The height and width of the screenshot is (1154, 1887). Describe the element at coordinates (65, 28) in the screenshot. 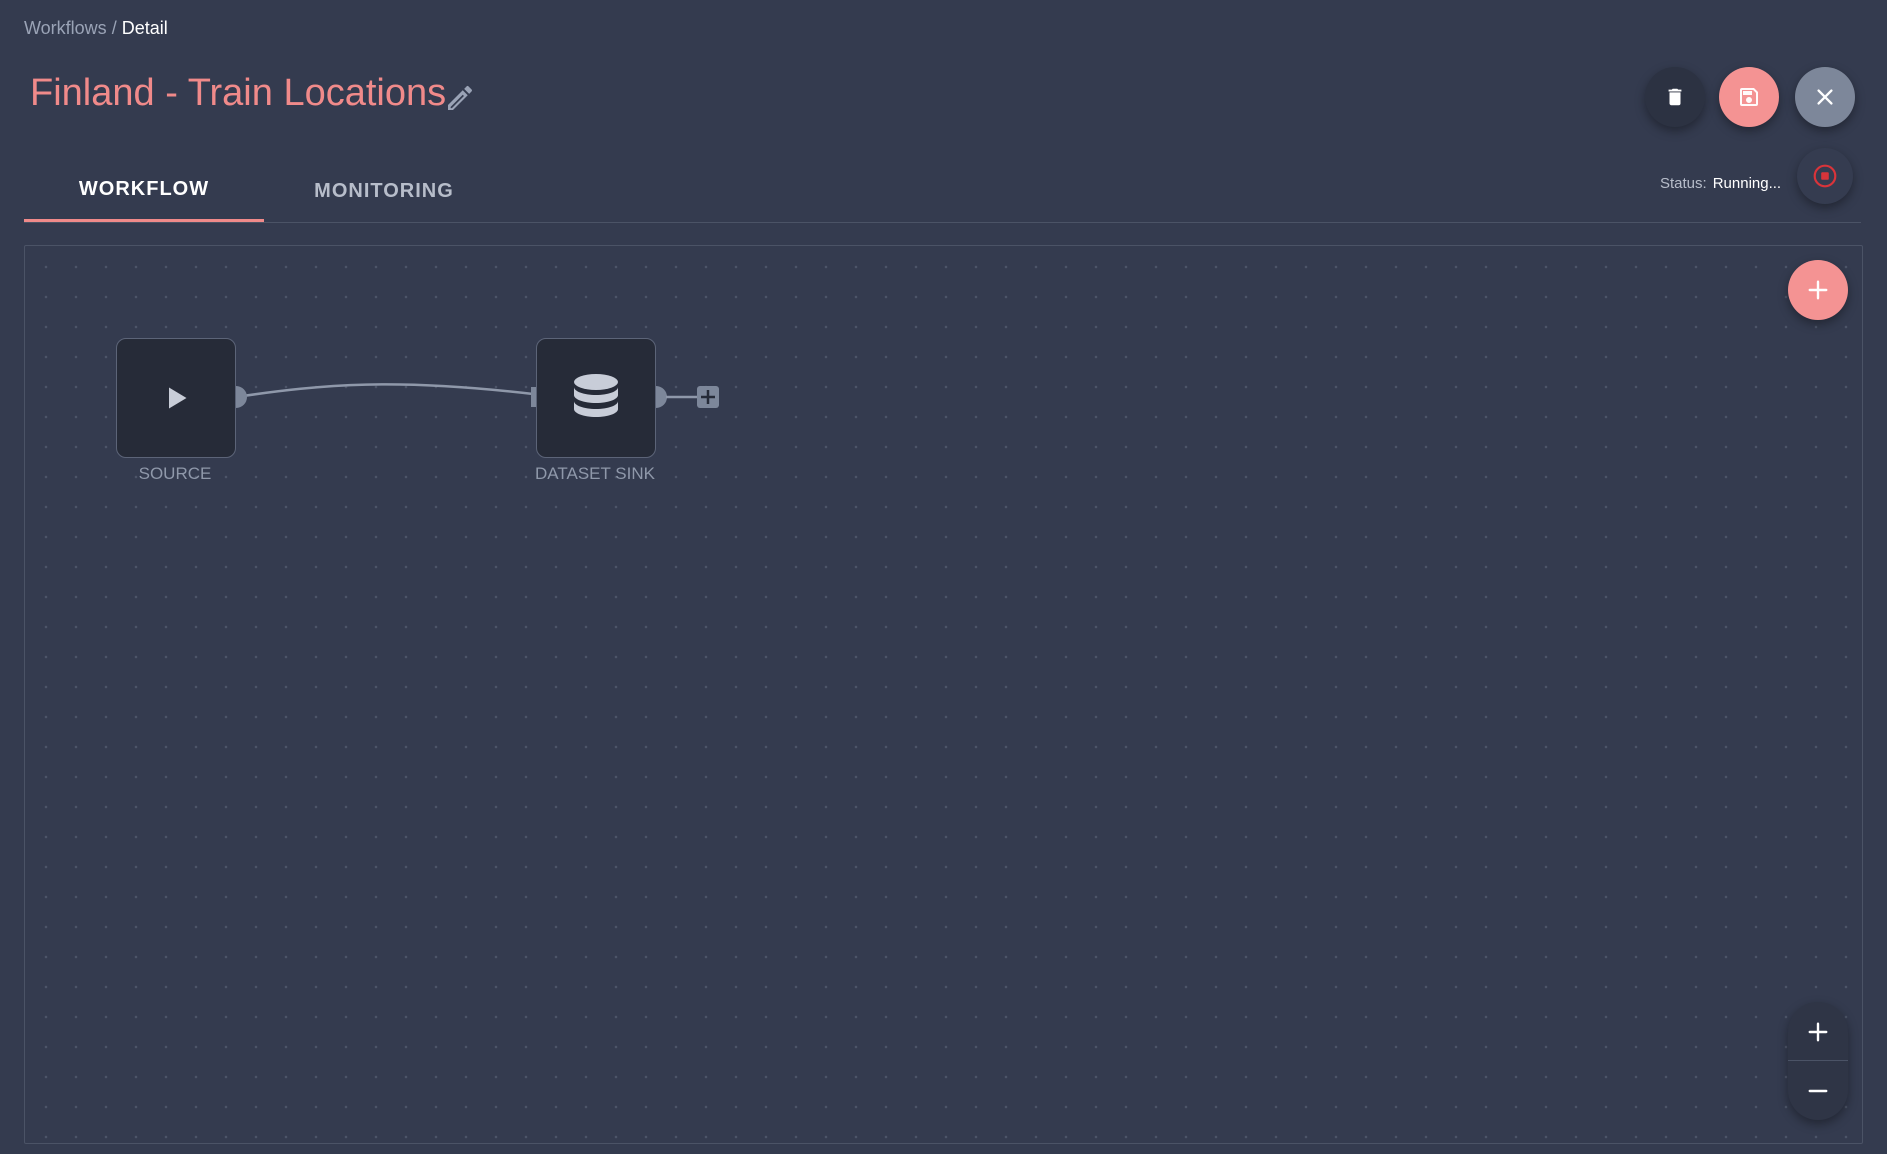

I see `breadcrumb-link-workflows: Workflows` at that location.